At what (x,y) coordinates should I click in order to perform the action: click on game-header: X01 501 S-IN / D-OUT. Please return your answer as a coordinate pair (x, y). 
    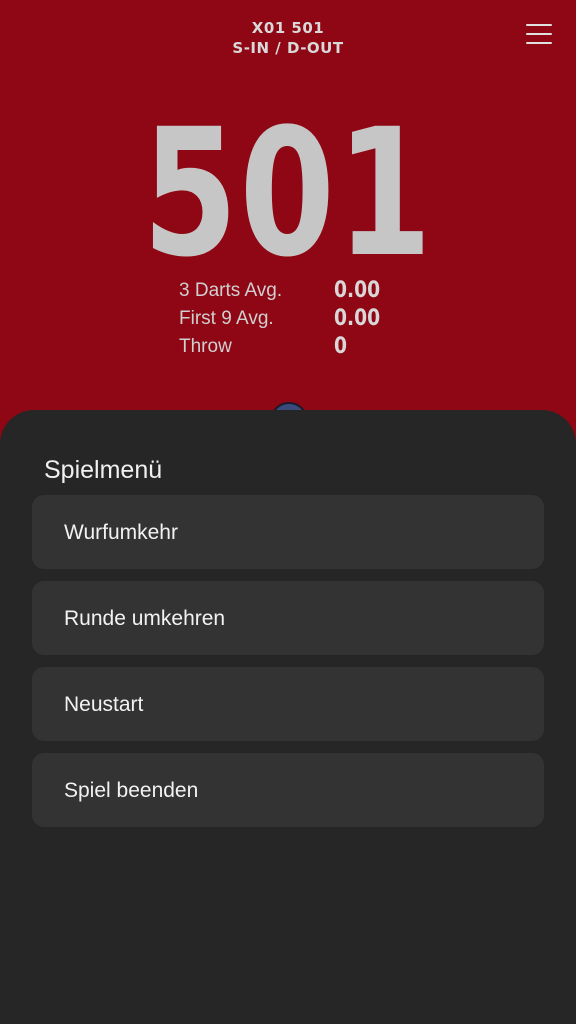
    Looking at the image, I should click on (288, 38).